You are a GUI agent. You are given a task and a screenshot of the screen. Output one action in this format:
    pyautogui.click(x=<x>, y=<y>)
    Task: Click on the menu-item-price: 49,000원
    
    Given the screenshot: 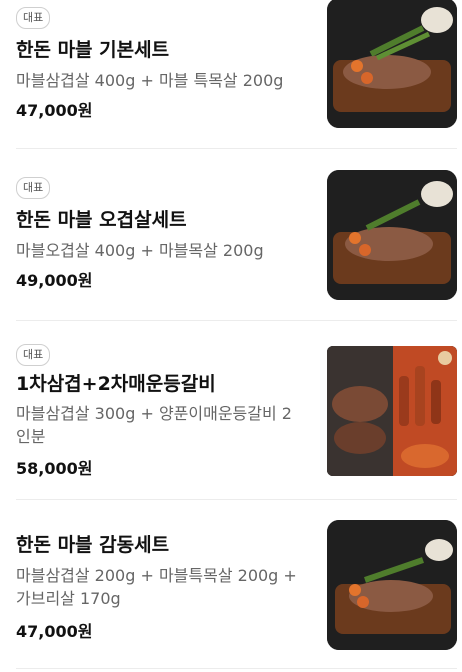 What is the action you would take?
    pyautogui.click(x=54, y=280)
    